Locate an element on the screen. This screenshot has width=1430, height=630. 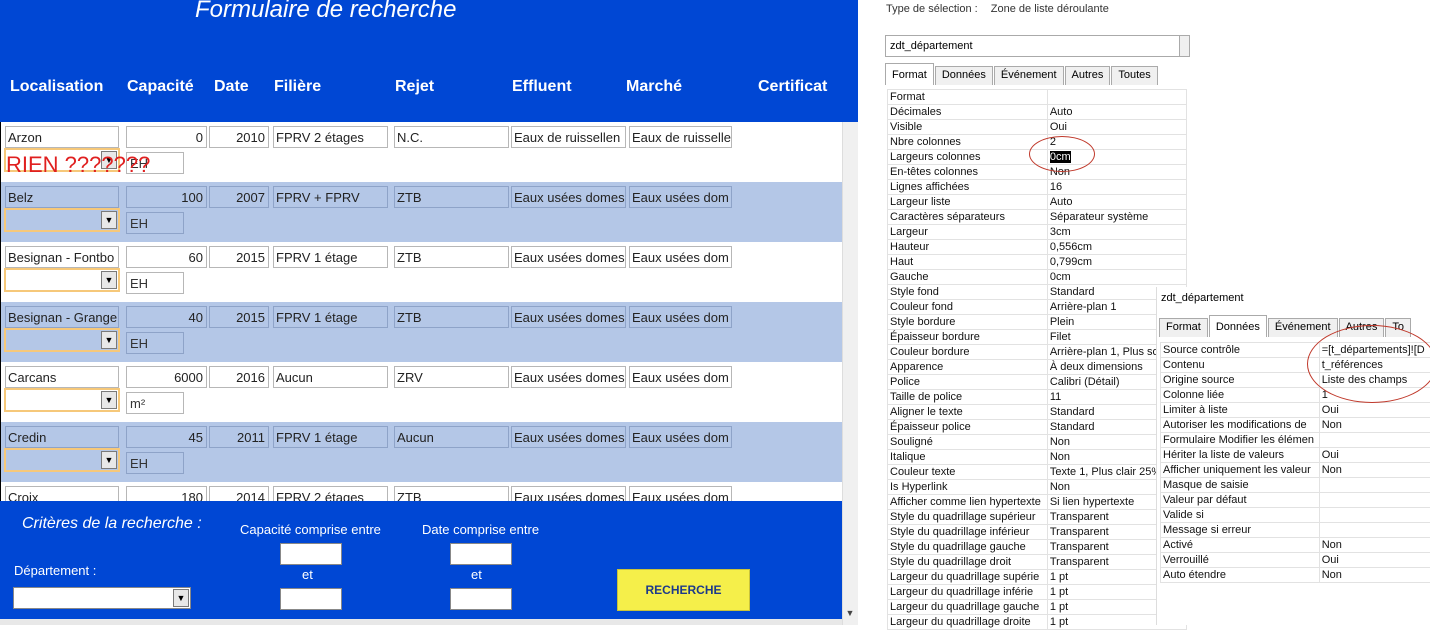
property-row: Épaisseur bordureFilet is located at coordinates (1037, 337).